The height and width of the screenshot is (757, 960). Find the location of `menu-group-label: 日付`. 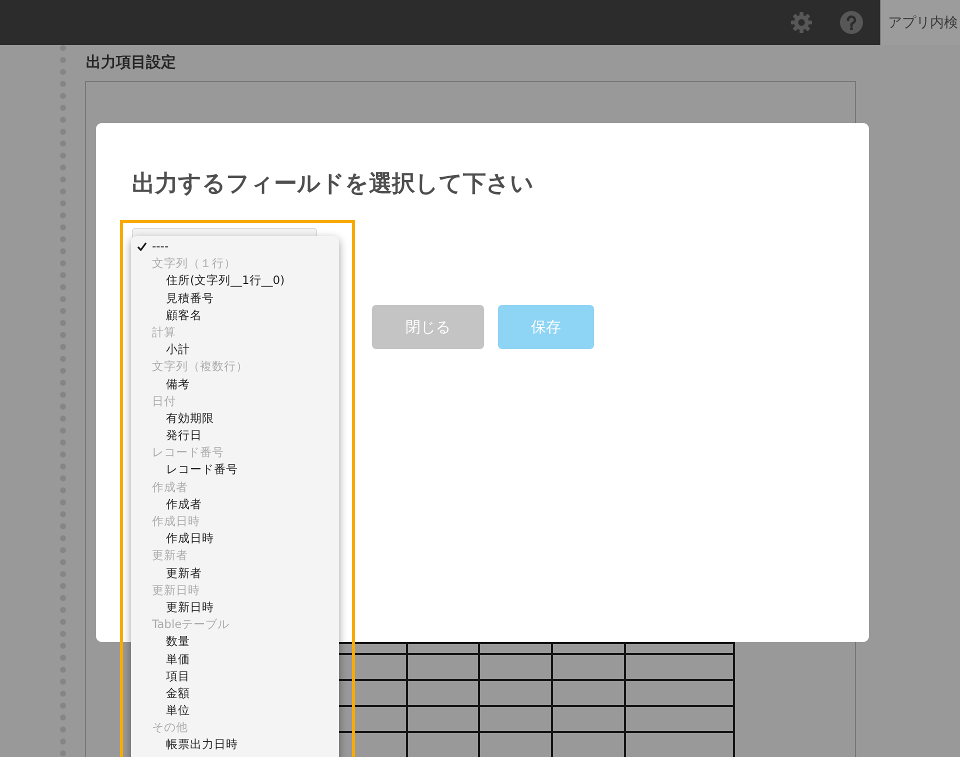

menu-group-label: 日付 is located at coordinates (164, 401).